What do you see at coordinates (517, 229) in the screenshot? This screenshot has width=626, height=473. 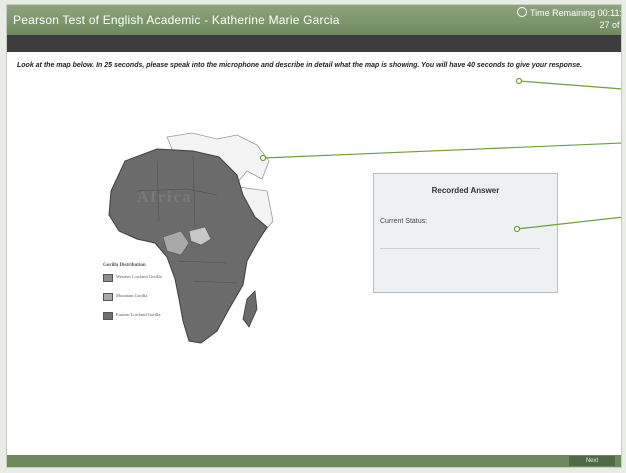 I see `callout-dot-status` at bounding box center [517, 229].